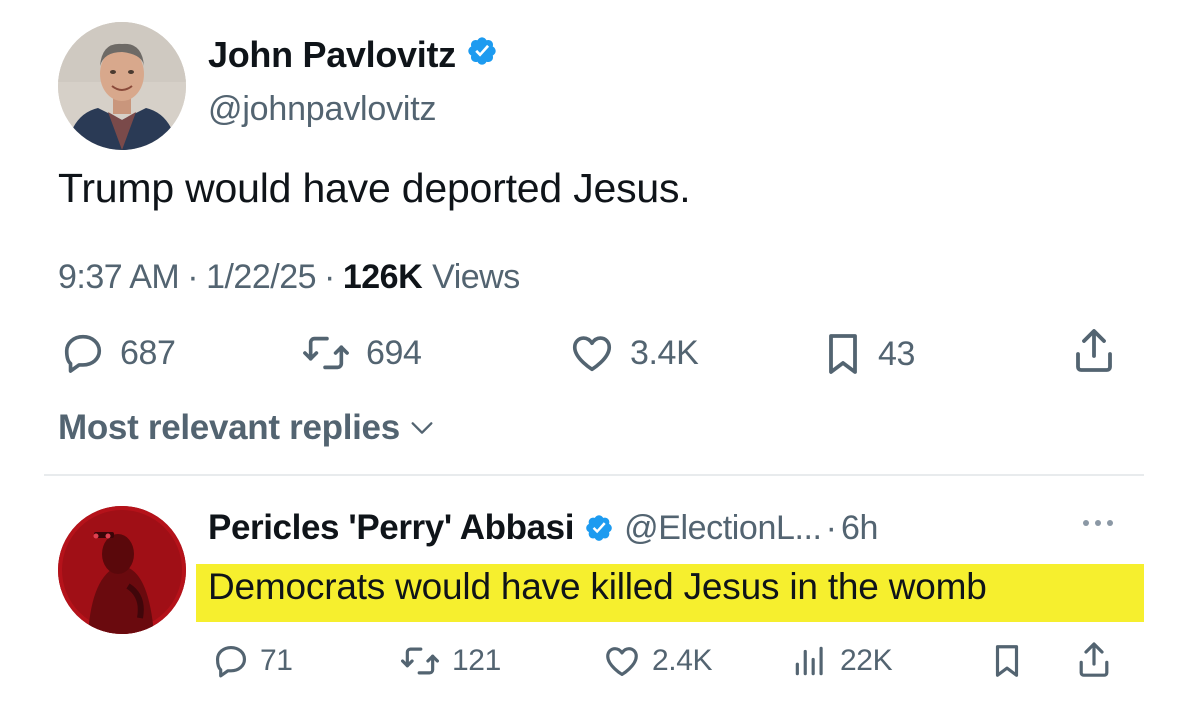  I want to click on reply-views-button: 22K, so click(841, 661).